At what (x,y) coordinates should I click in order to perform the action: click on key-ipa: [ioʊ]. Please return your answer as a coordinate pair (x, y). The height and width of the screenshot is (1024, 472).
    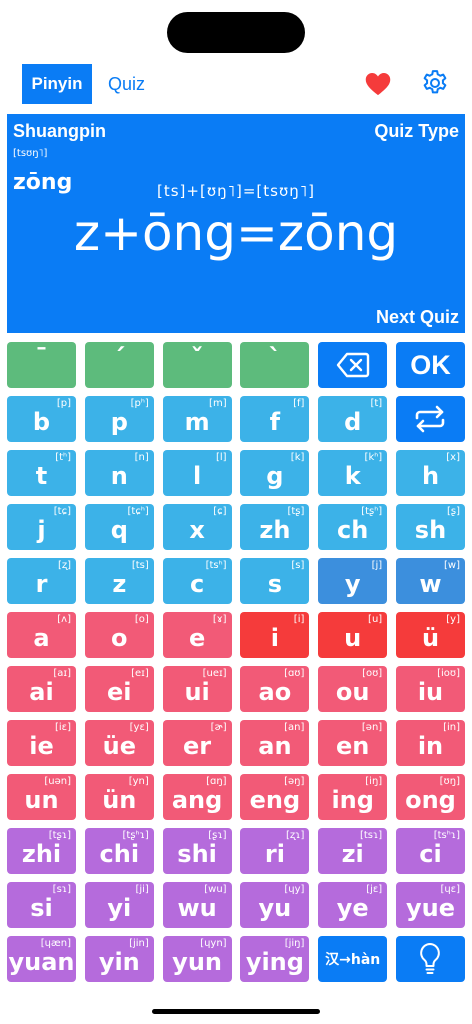
    Looking at the image, I should click on (448, 673).